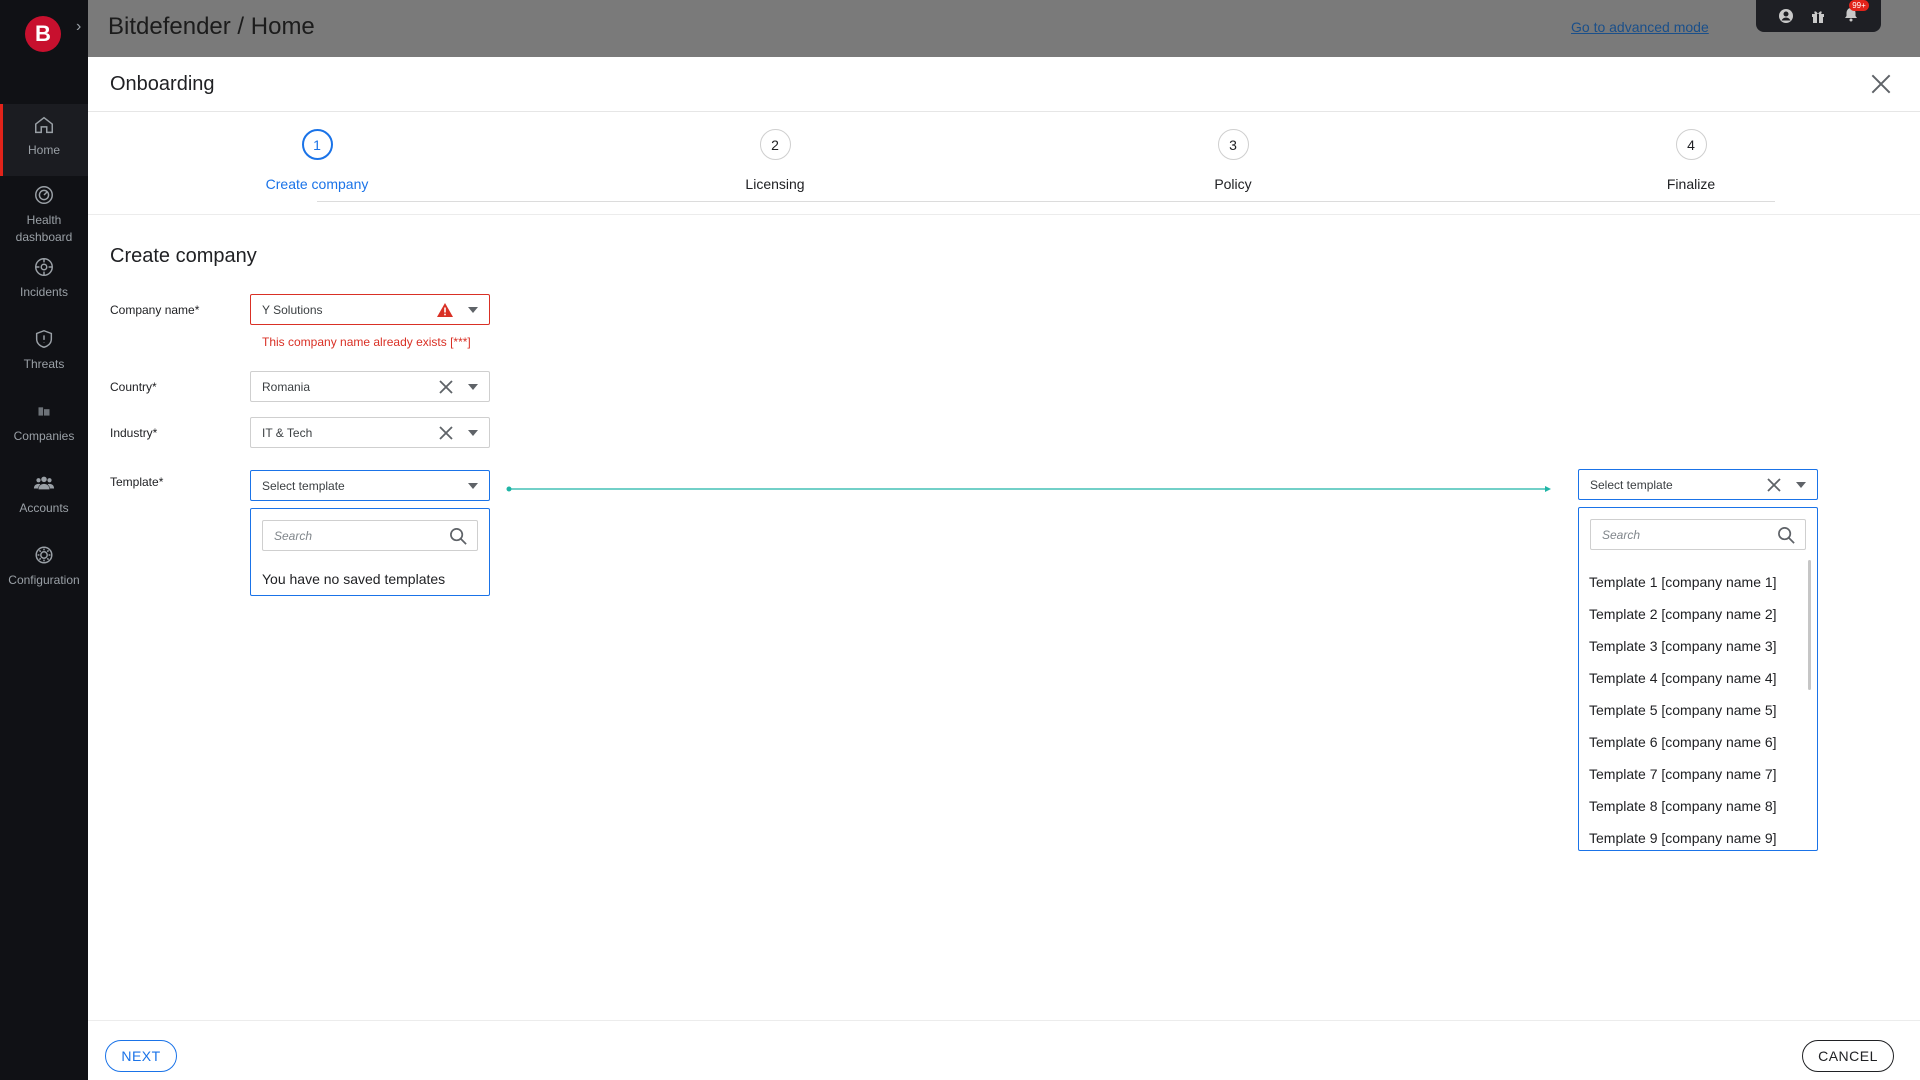 Image resolution: width=1920 pixels, height=1080 pixels. Describe the element at coordinates (78, 27) in the screenshot. I see `expand-sidebar-icon: ›` at that location.